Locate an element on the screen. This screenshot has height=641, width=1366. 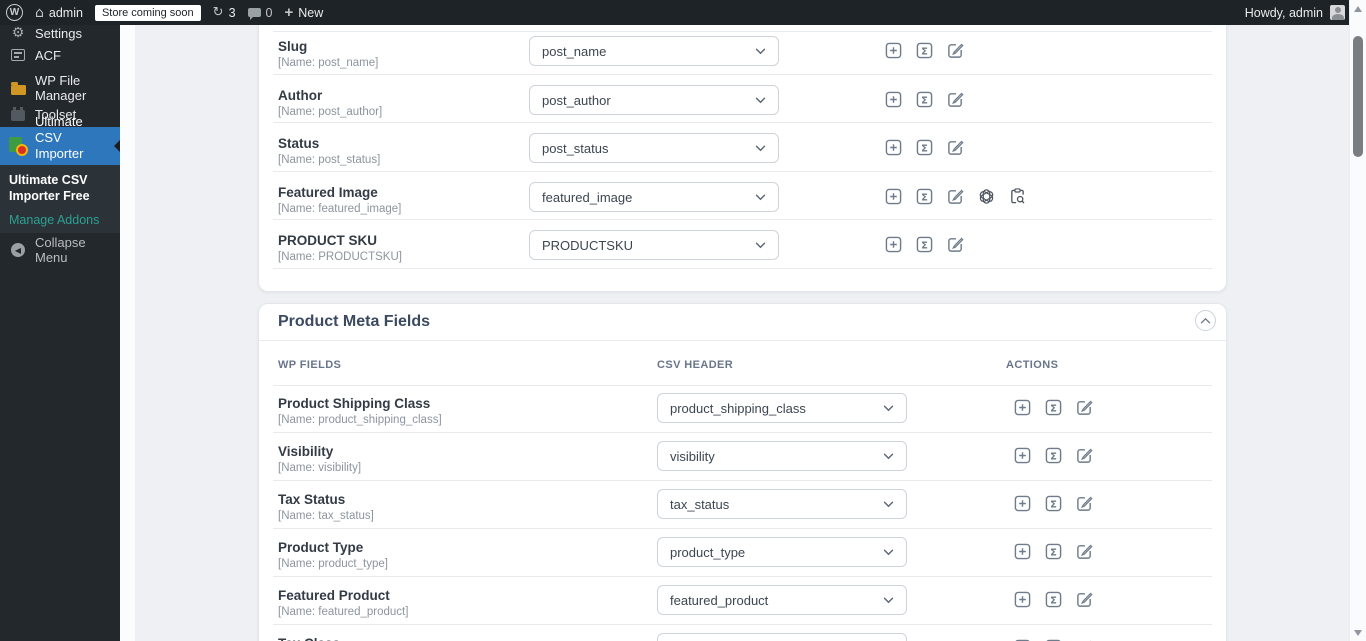
selected-csv-header: post_name is located at coordinates (574, 51).